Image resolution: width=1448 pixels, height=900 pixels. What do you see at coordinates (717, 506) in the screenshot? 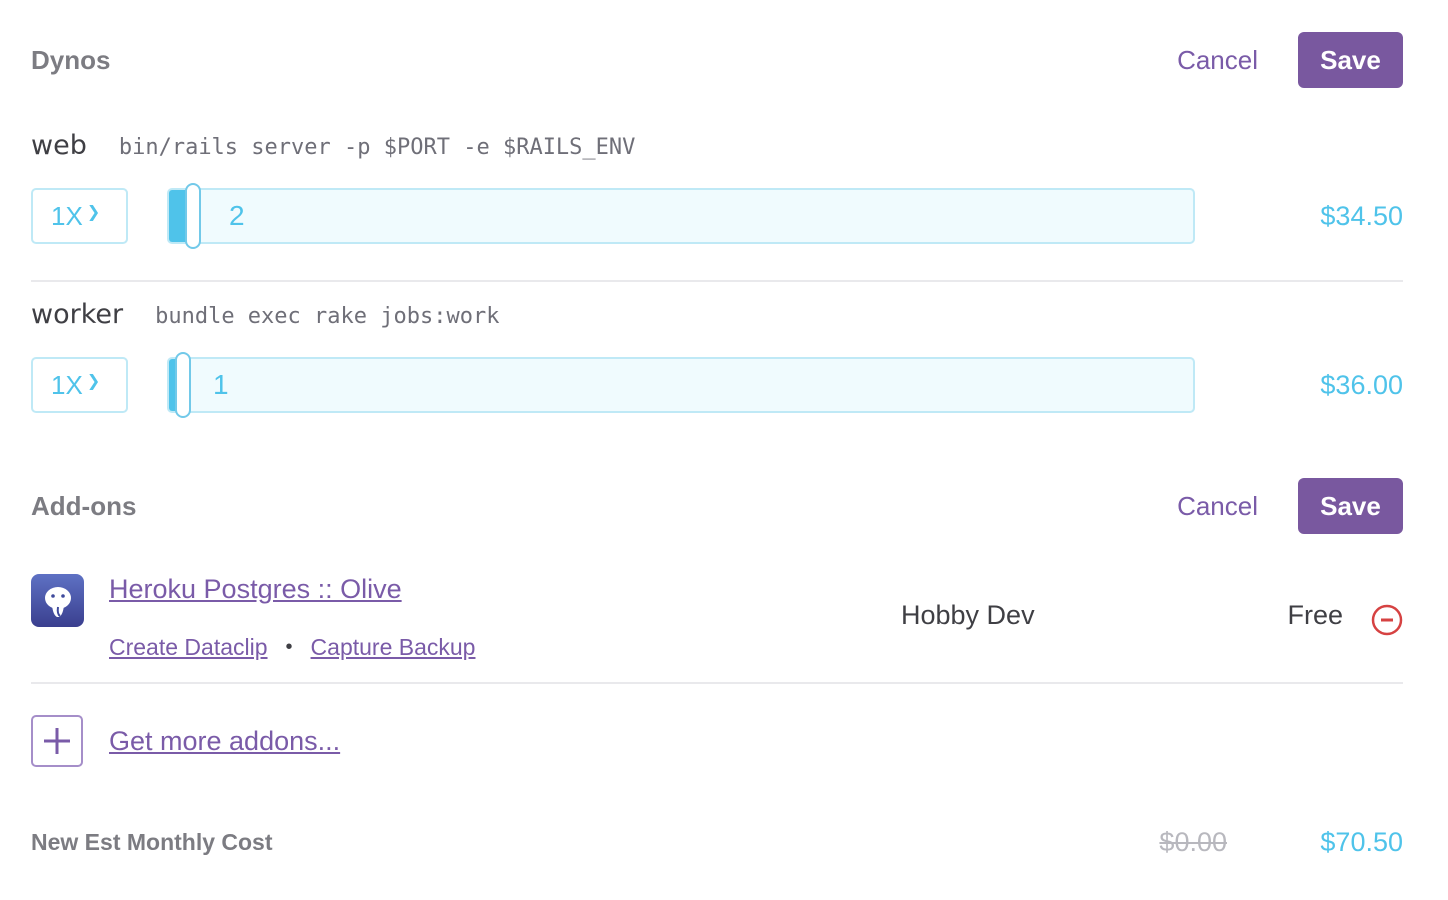
I see `addons-header: Add-ons Cancel Save` at bounding box center [717, 506].